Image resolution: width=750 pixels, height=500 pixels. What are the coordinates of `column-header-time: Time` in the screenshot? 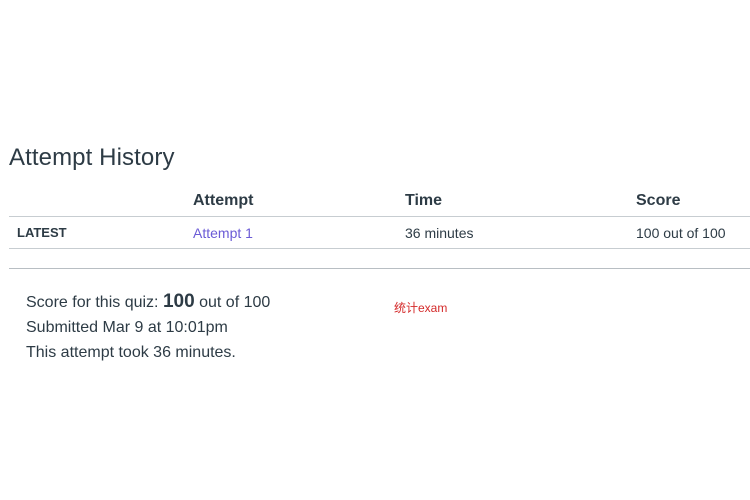 It's located at (520, 201).